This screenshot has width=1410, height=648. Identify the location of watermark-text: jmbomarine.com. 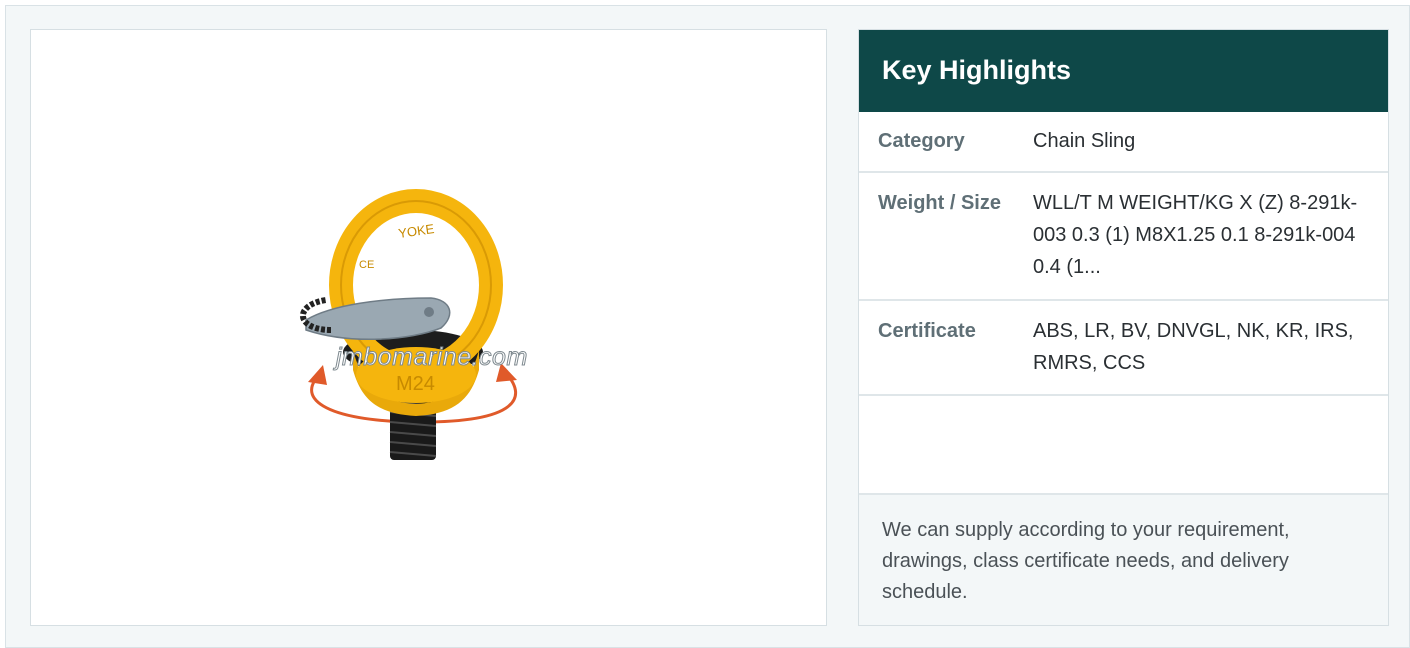
(432, 357).